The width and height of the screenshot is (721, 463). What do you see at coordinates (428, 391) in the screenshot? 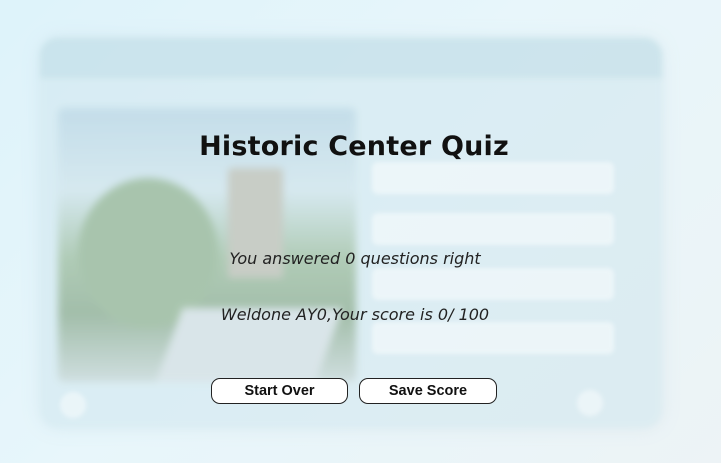
I see `save-score-button: Save Score` at bounding box center [428, 391].